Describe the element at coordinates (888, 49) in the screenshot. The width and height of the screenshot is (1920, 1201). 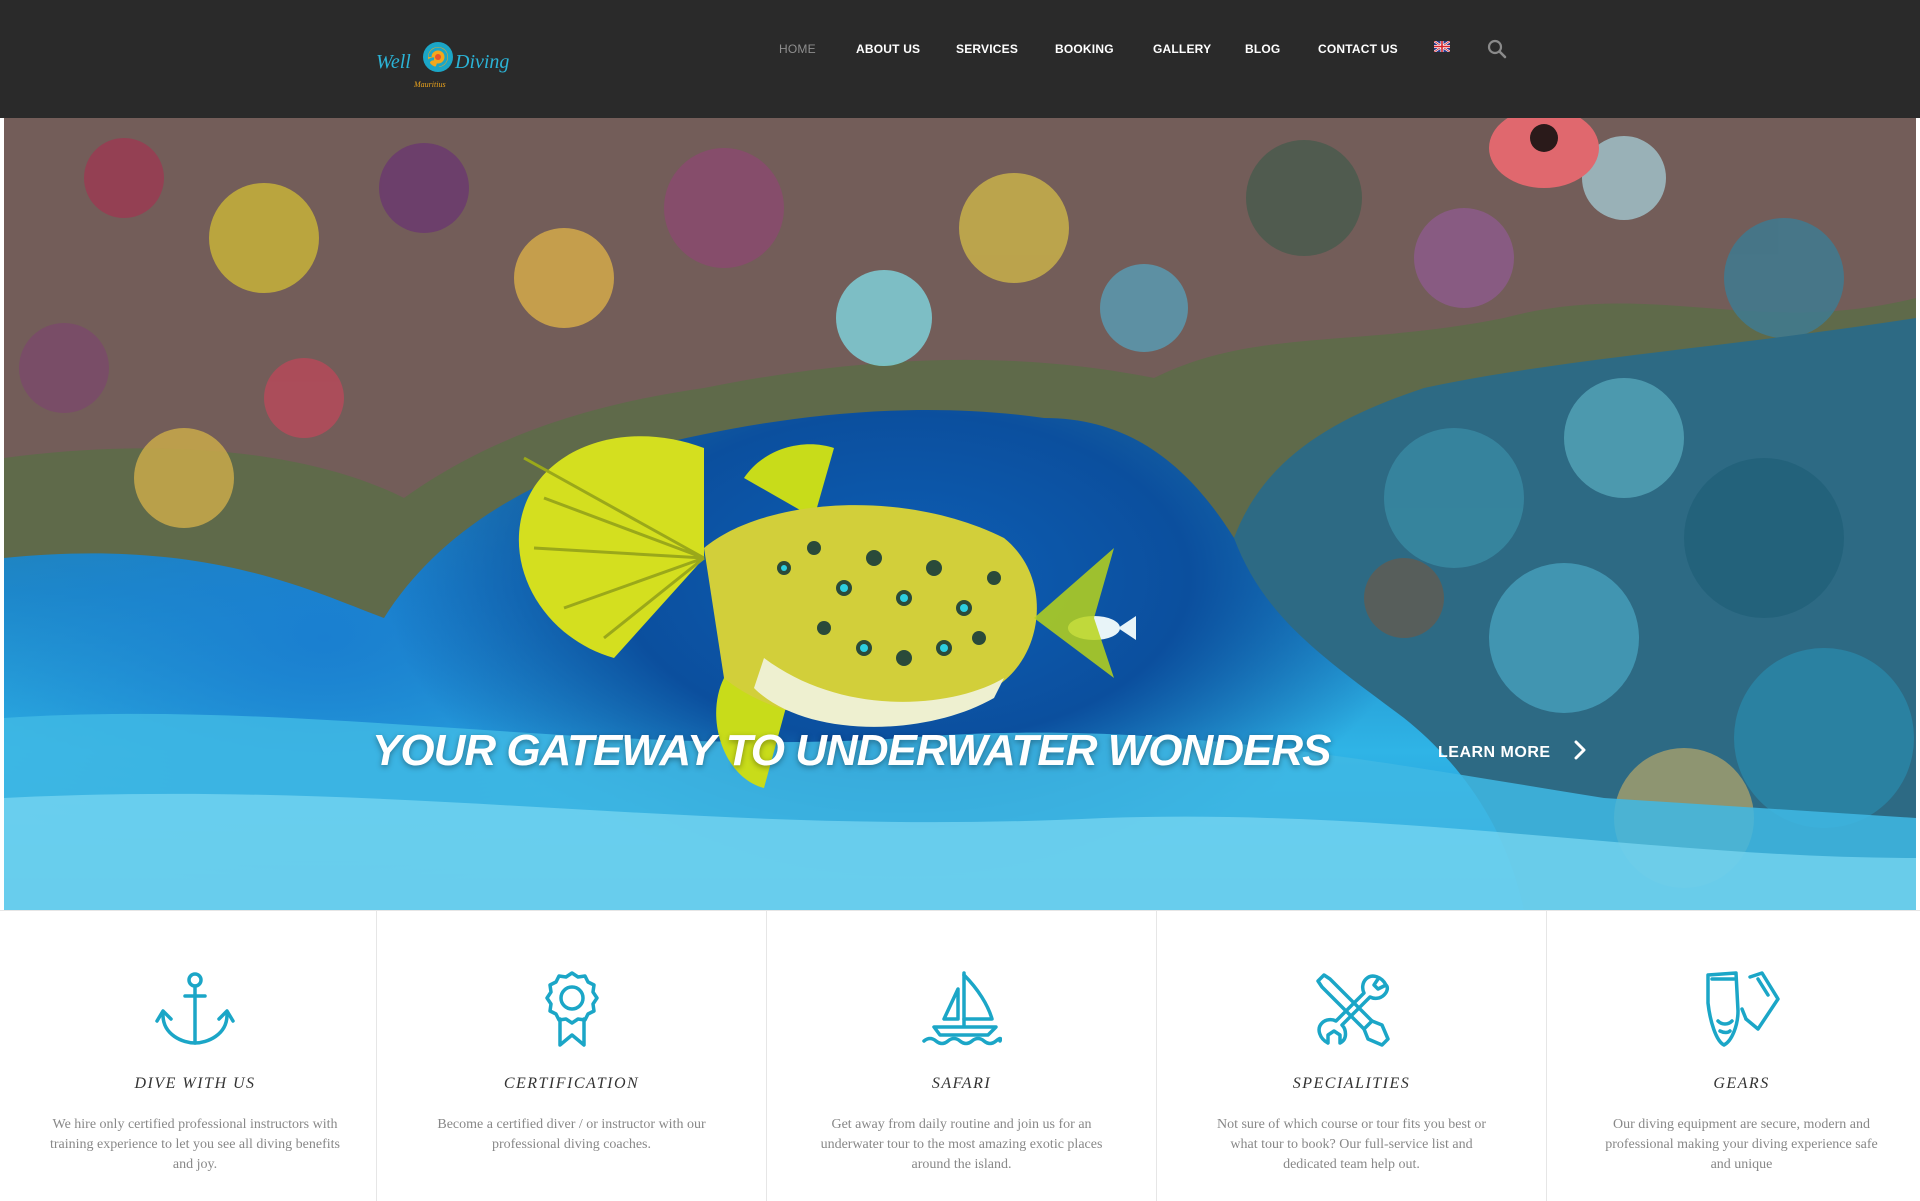
I see `nav-item-about-us: ABOUT US` at that location.